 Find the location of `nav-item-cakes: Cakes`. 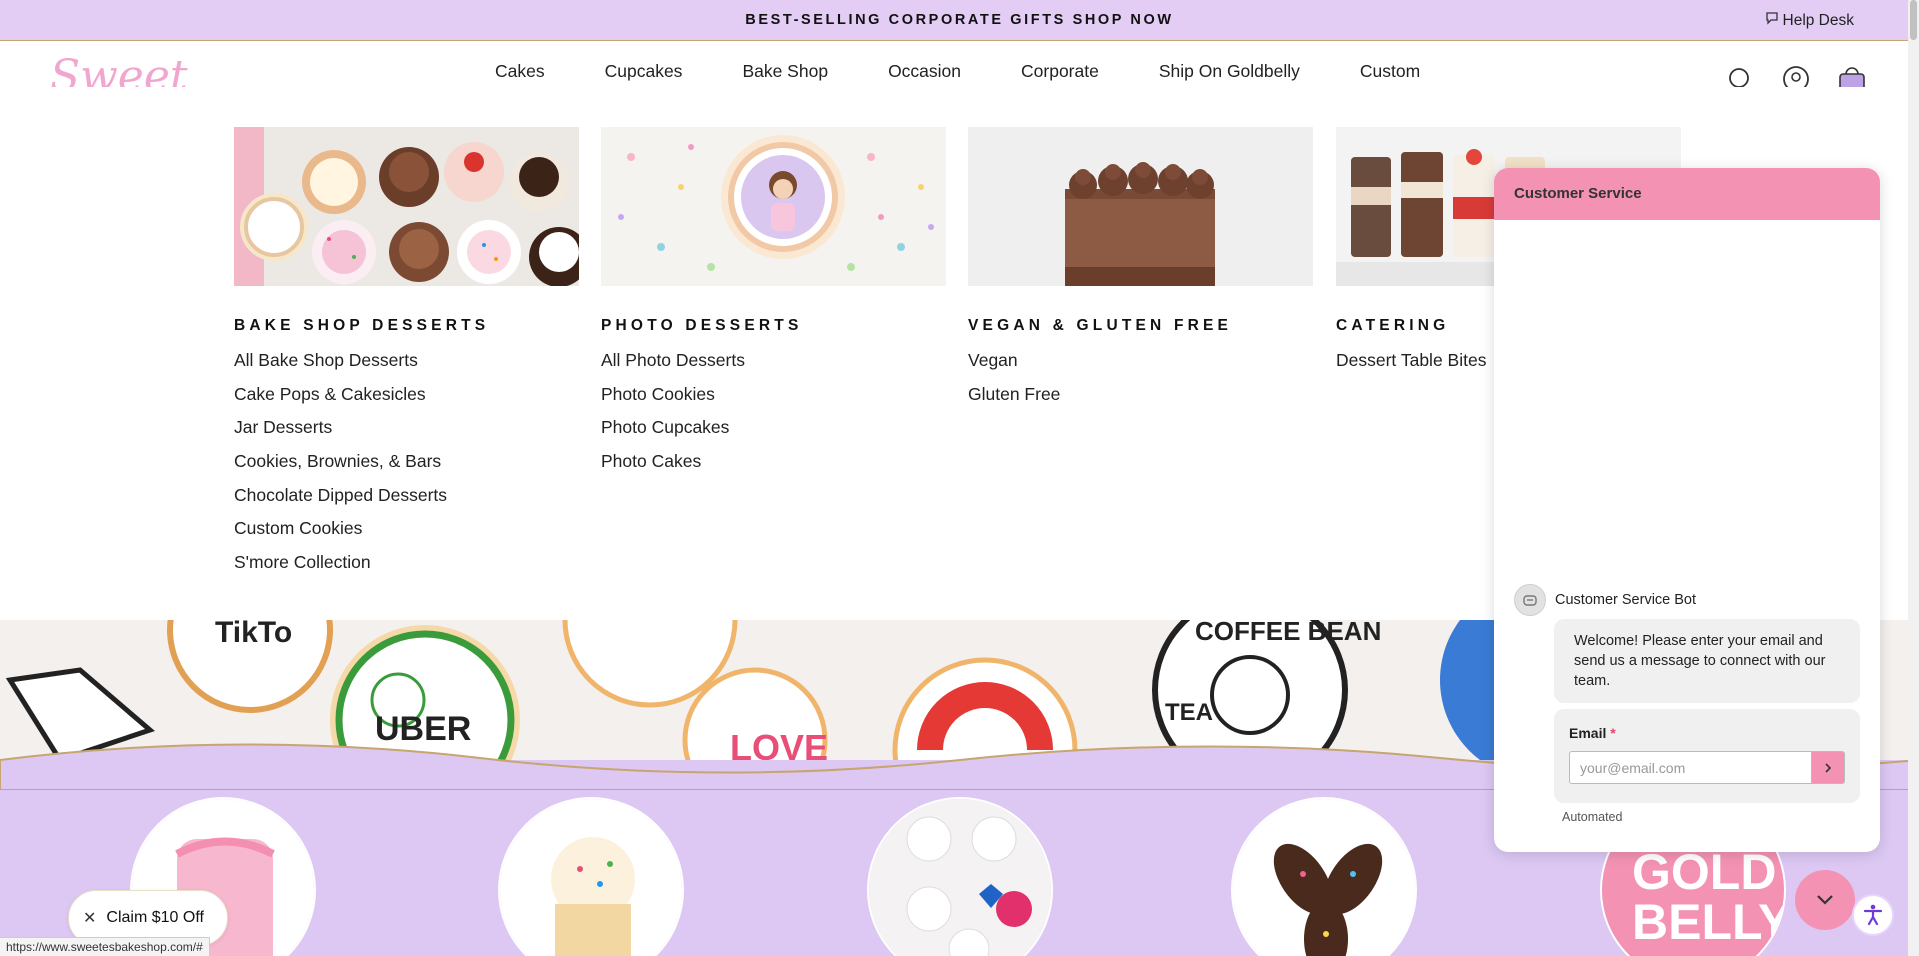

nav-item-cakes: Cakes is located at coordinates (520, 71).